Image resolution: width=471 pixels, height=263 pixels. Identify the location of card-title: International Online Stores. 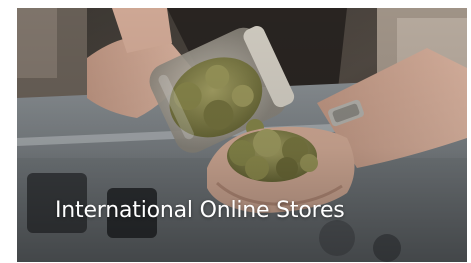
(250, 210).